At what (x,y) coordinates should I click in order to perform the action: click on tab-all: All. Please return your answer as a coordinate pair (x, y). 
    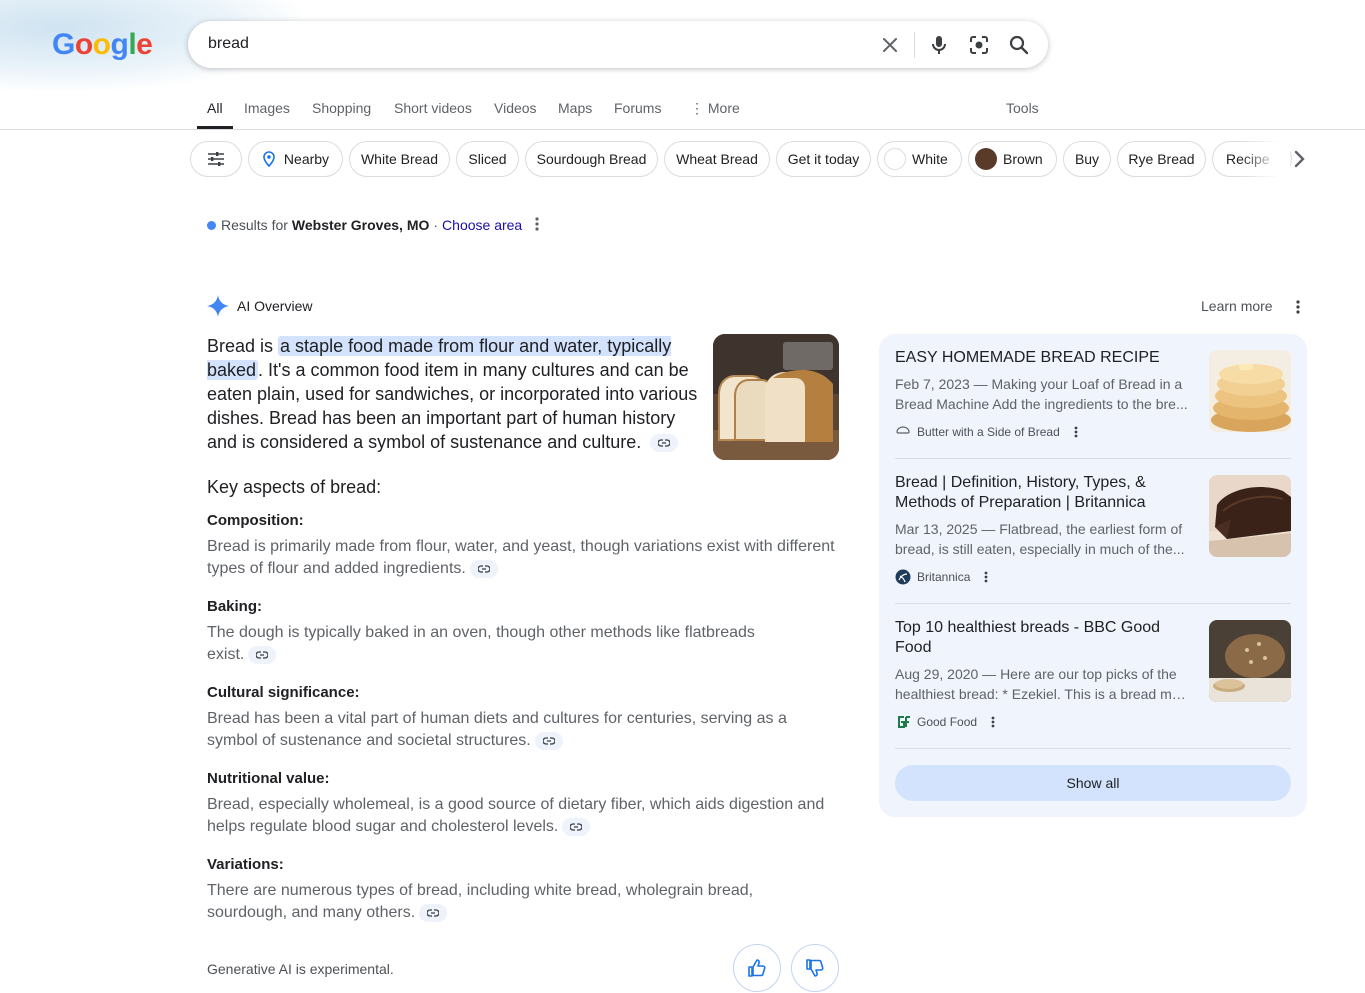
    Looking at the image, I should click on (215, 108).